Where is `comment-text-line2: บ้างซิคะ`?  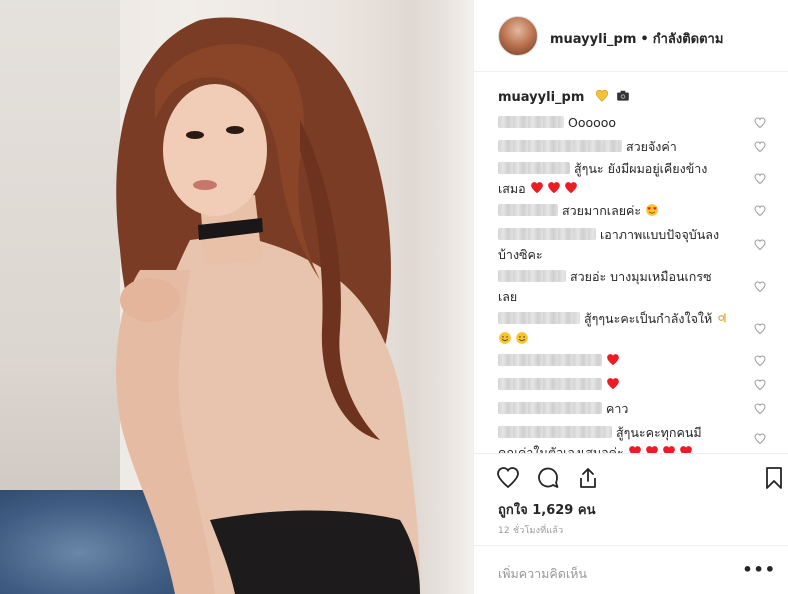 comment-text-line2: บ้างซิคะ is located at coordinates (520, 254).